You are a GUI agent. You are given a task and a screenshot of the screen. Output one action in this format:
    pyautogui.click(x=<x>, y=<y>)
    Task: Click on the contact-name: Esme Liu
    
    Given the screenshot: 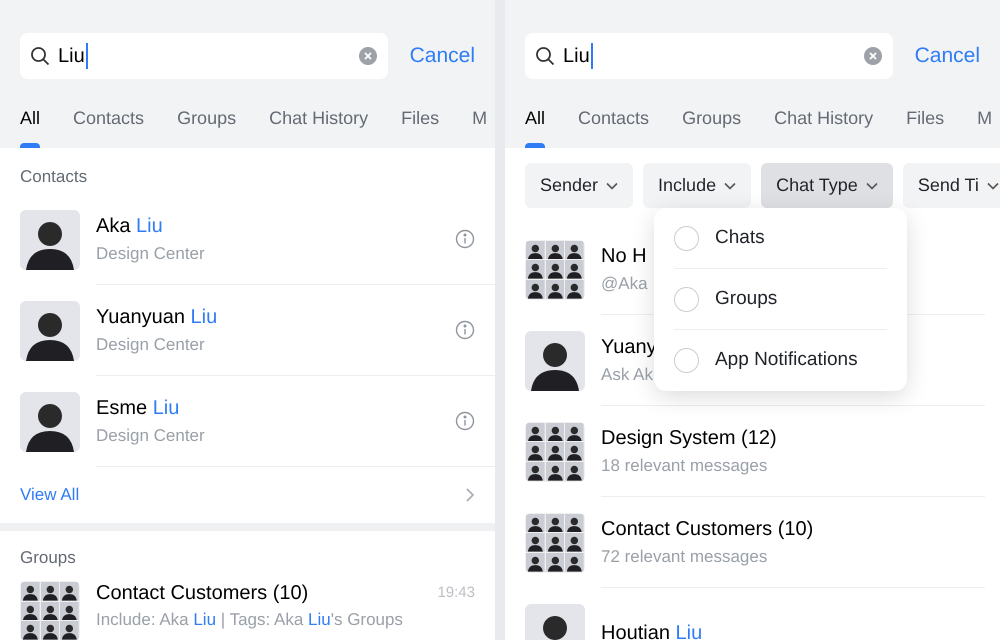 What is the action you would take?
    pyautogui.click(x=138, y=409)
    